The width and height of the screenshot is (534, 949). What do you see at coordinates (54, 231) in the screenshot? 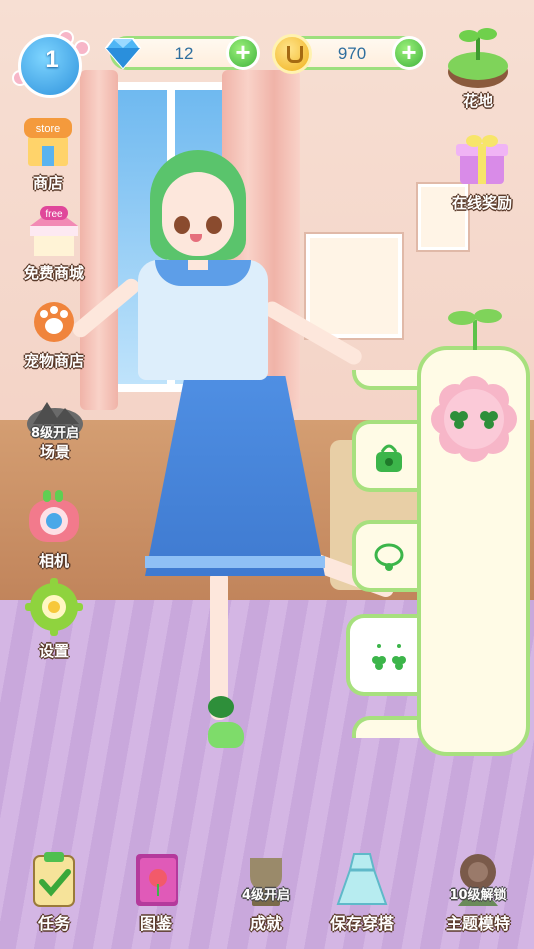
I see `free-shop-icon: free` at bounding box center [54, 231].